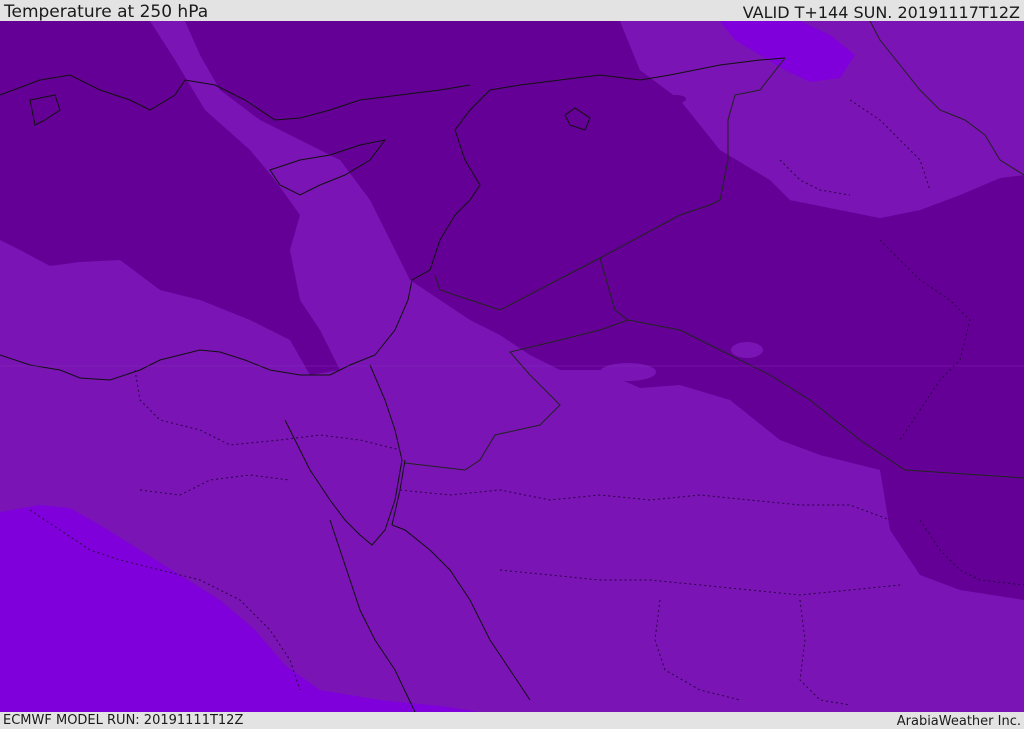  I want to click on credit-label: ArabiaWeather Inc., so click(958, 721).